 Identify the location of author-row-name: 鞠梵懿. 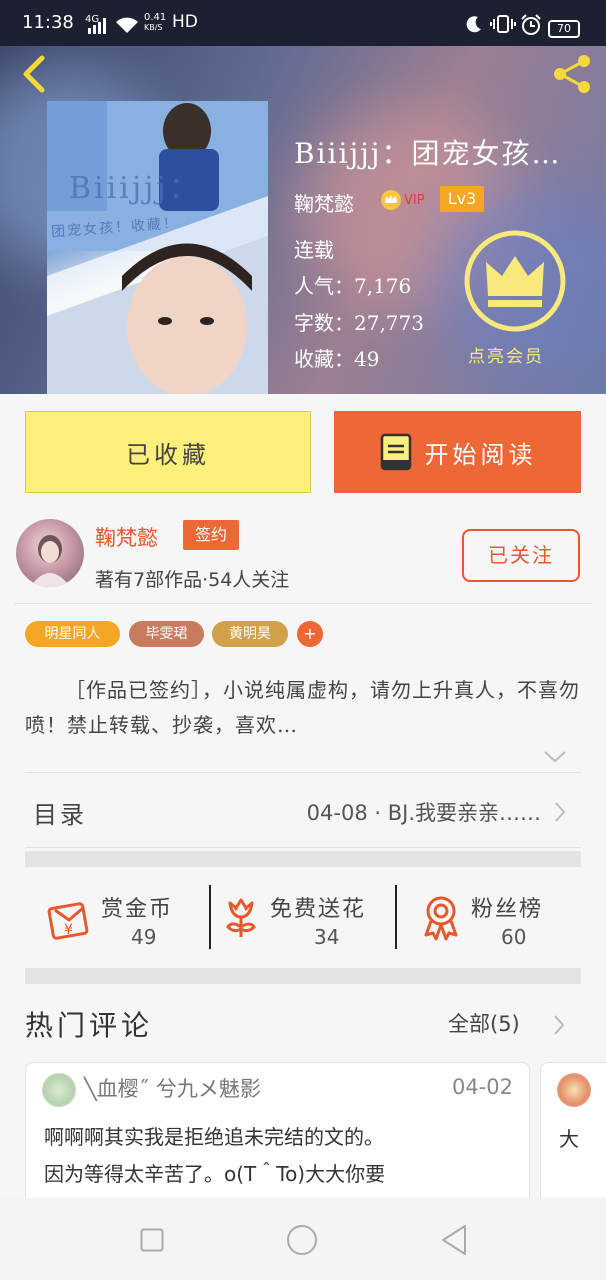
(126, 537).